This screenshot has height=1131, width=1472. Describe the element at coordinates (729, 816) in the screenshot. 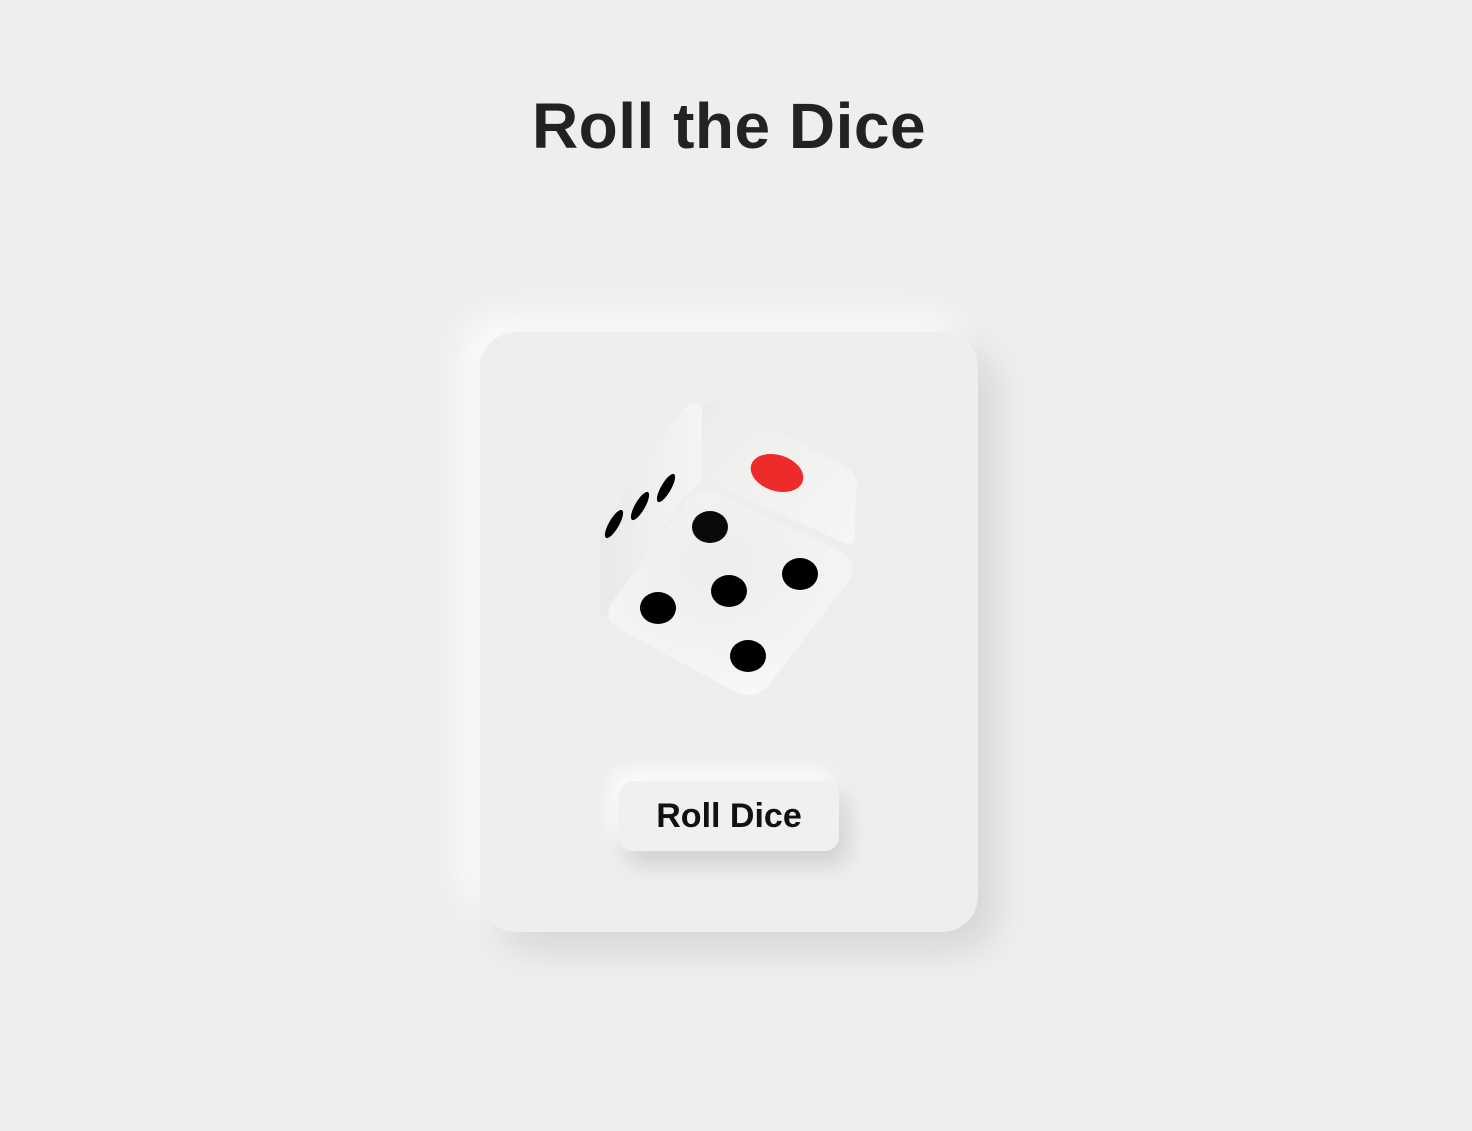

I see `roll-dice-button: Roll Dice` at that location.